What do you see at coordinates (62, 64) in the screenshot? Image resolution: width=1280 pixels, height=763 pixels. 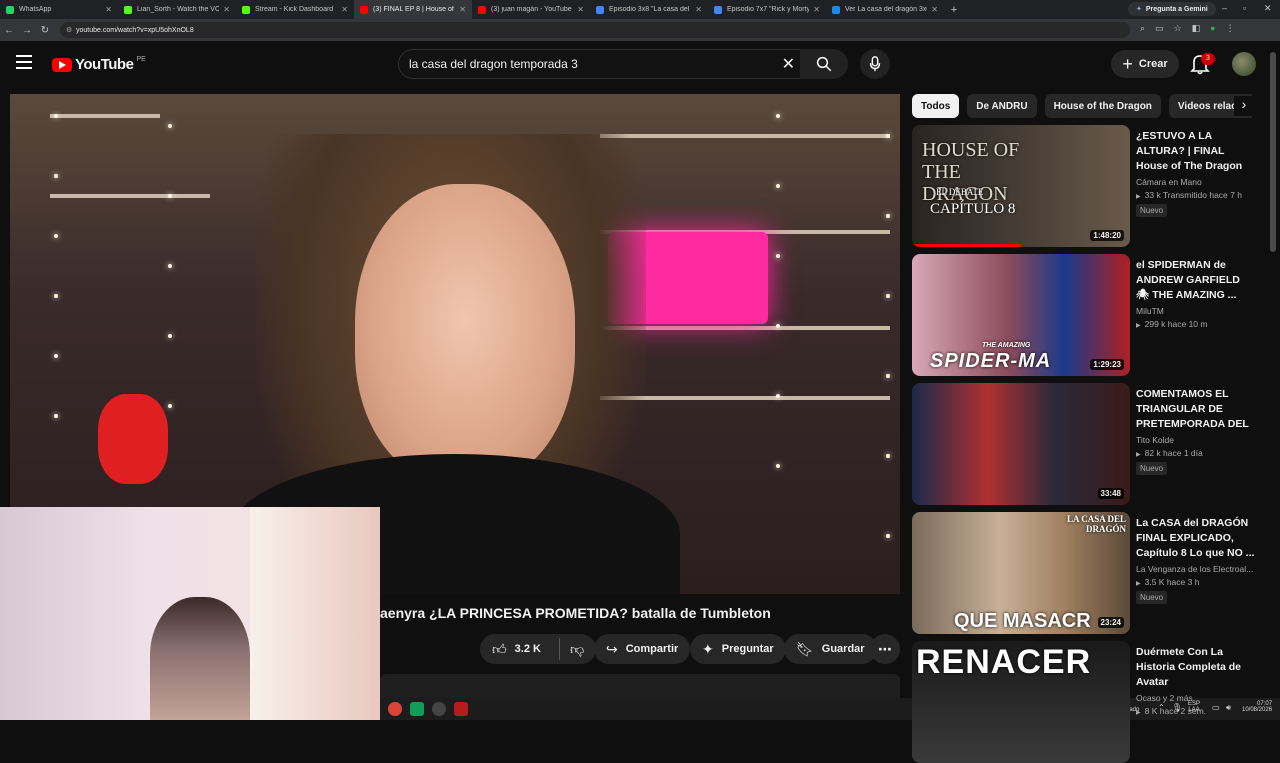 I see `youtube-play-icon` at bounding box center [62, 64].